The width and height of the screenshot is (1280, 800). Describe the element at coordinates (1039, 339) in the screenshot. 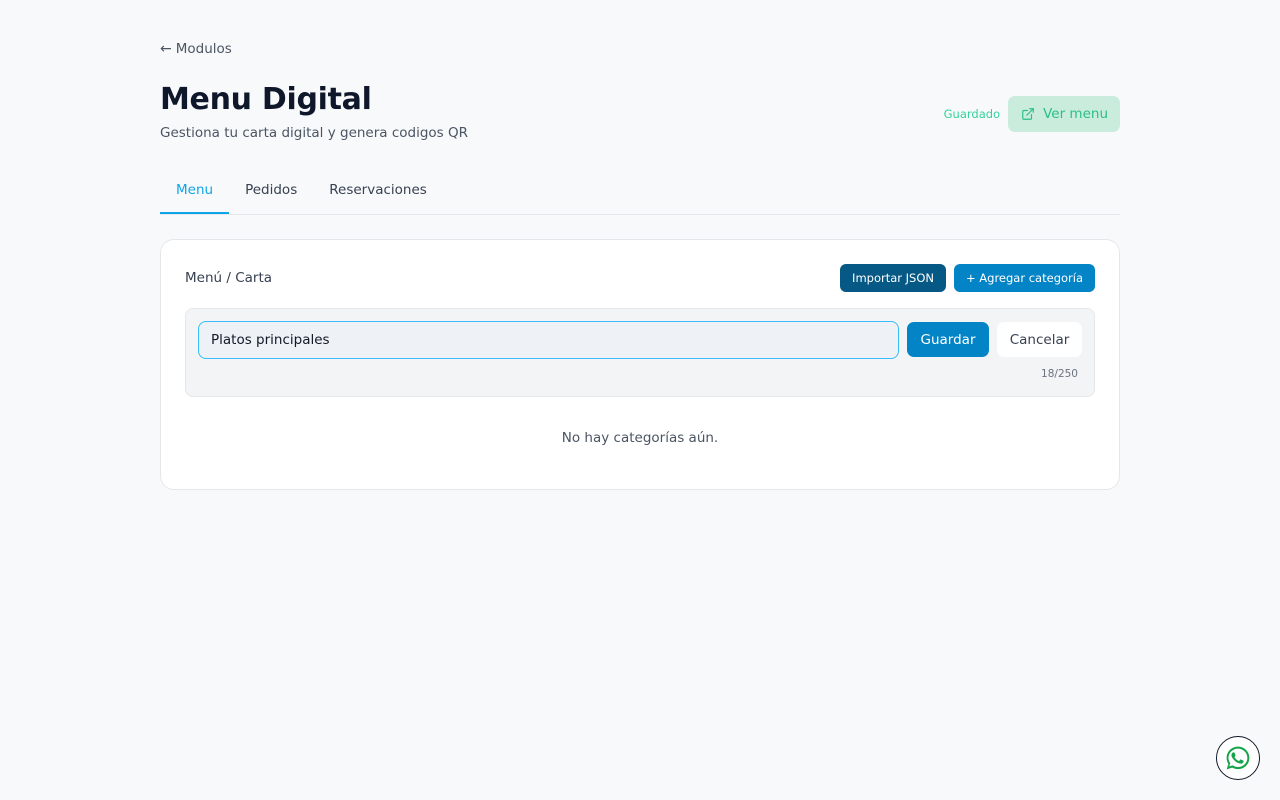

I see `cancel-button: Cancelar` at that location.